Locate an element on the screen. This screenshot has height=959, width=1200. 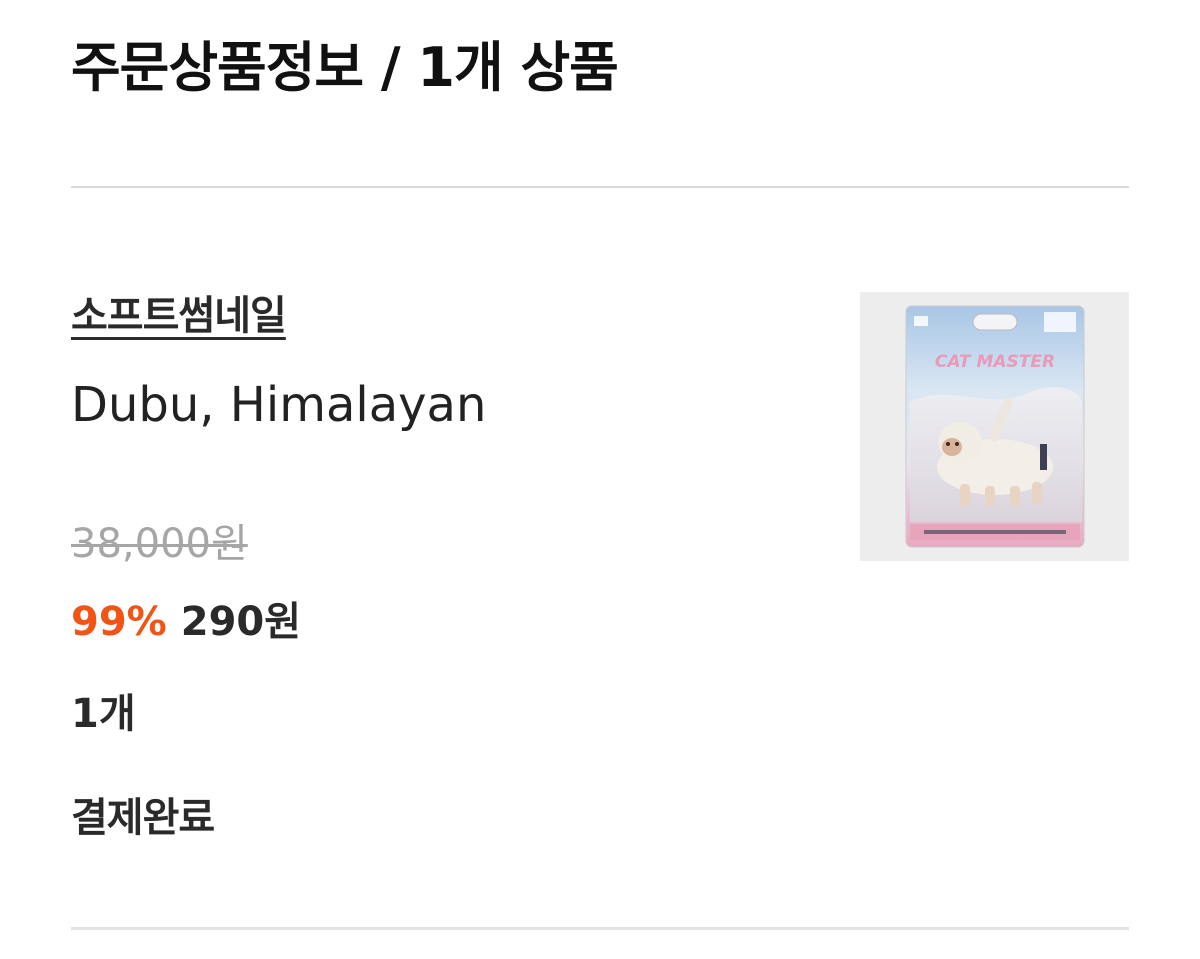
discount-rate: 99% is located at coordinates (119, 622).